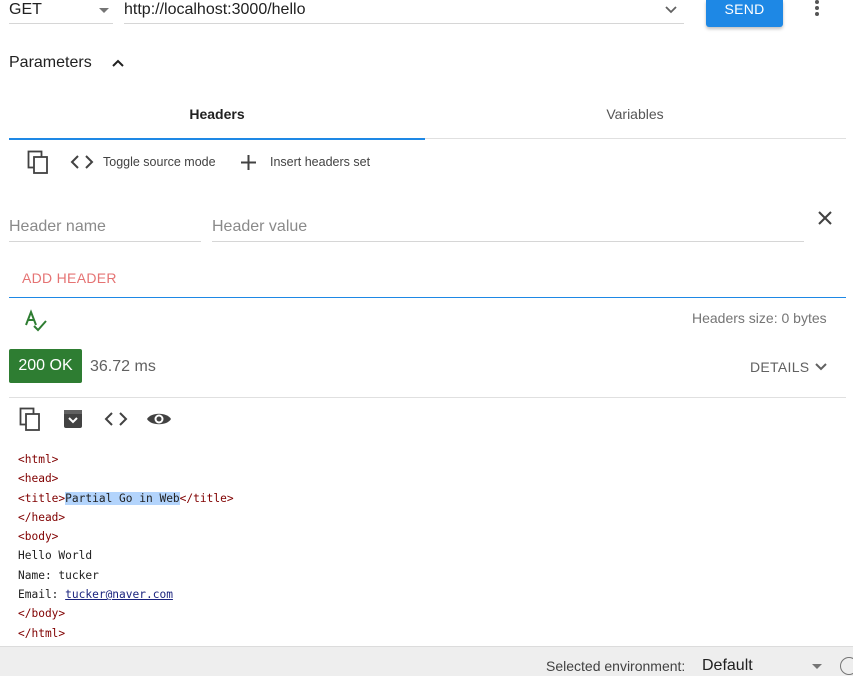  What do you see at coordinates (215, 9) in the screenshot?
I see `url-value: http://localhost:3000/hello` at bounding box center [215, 9].